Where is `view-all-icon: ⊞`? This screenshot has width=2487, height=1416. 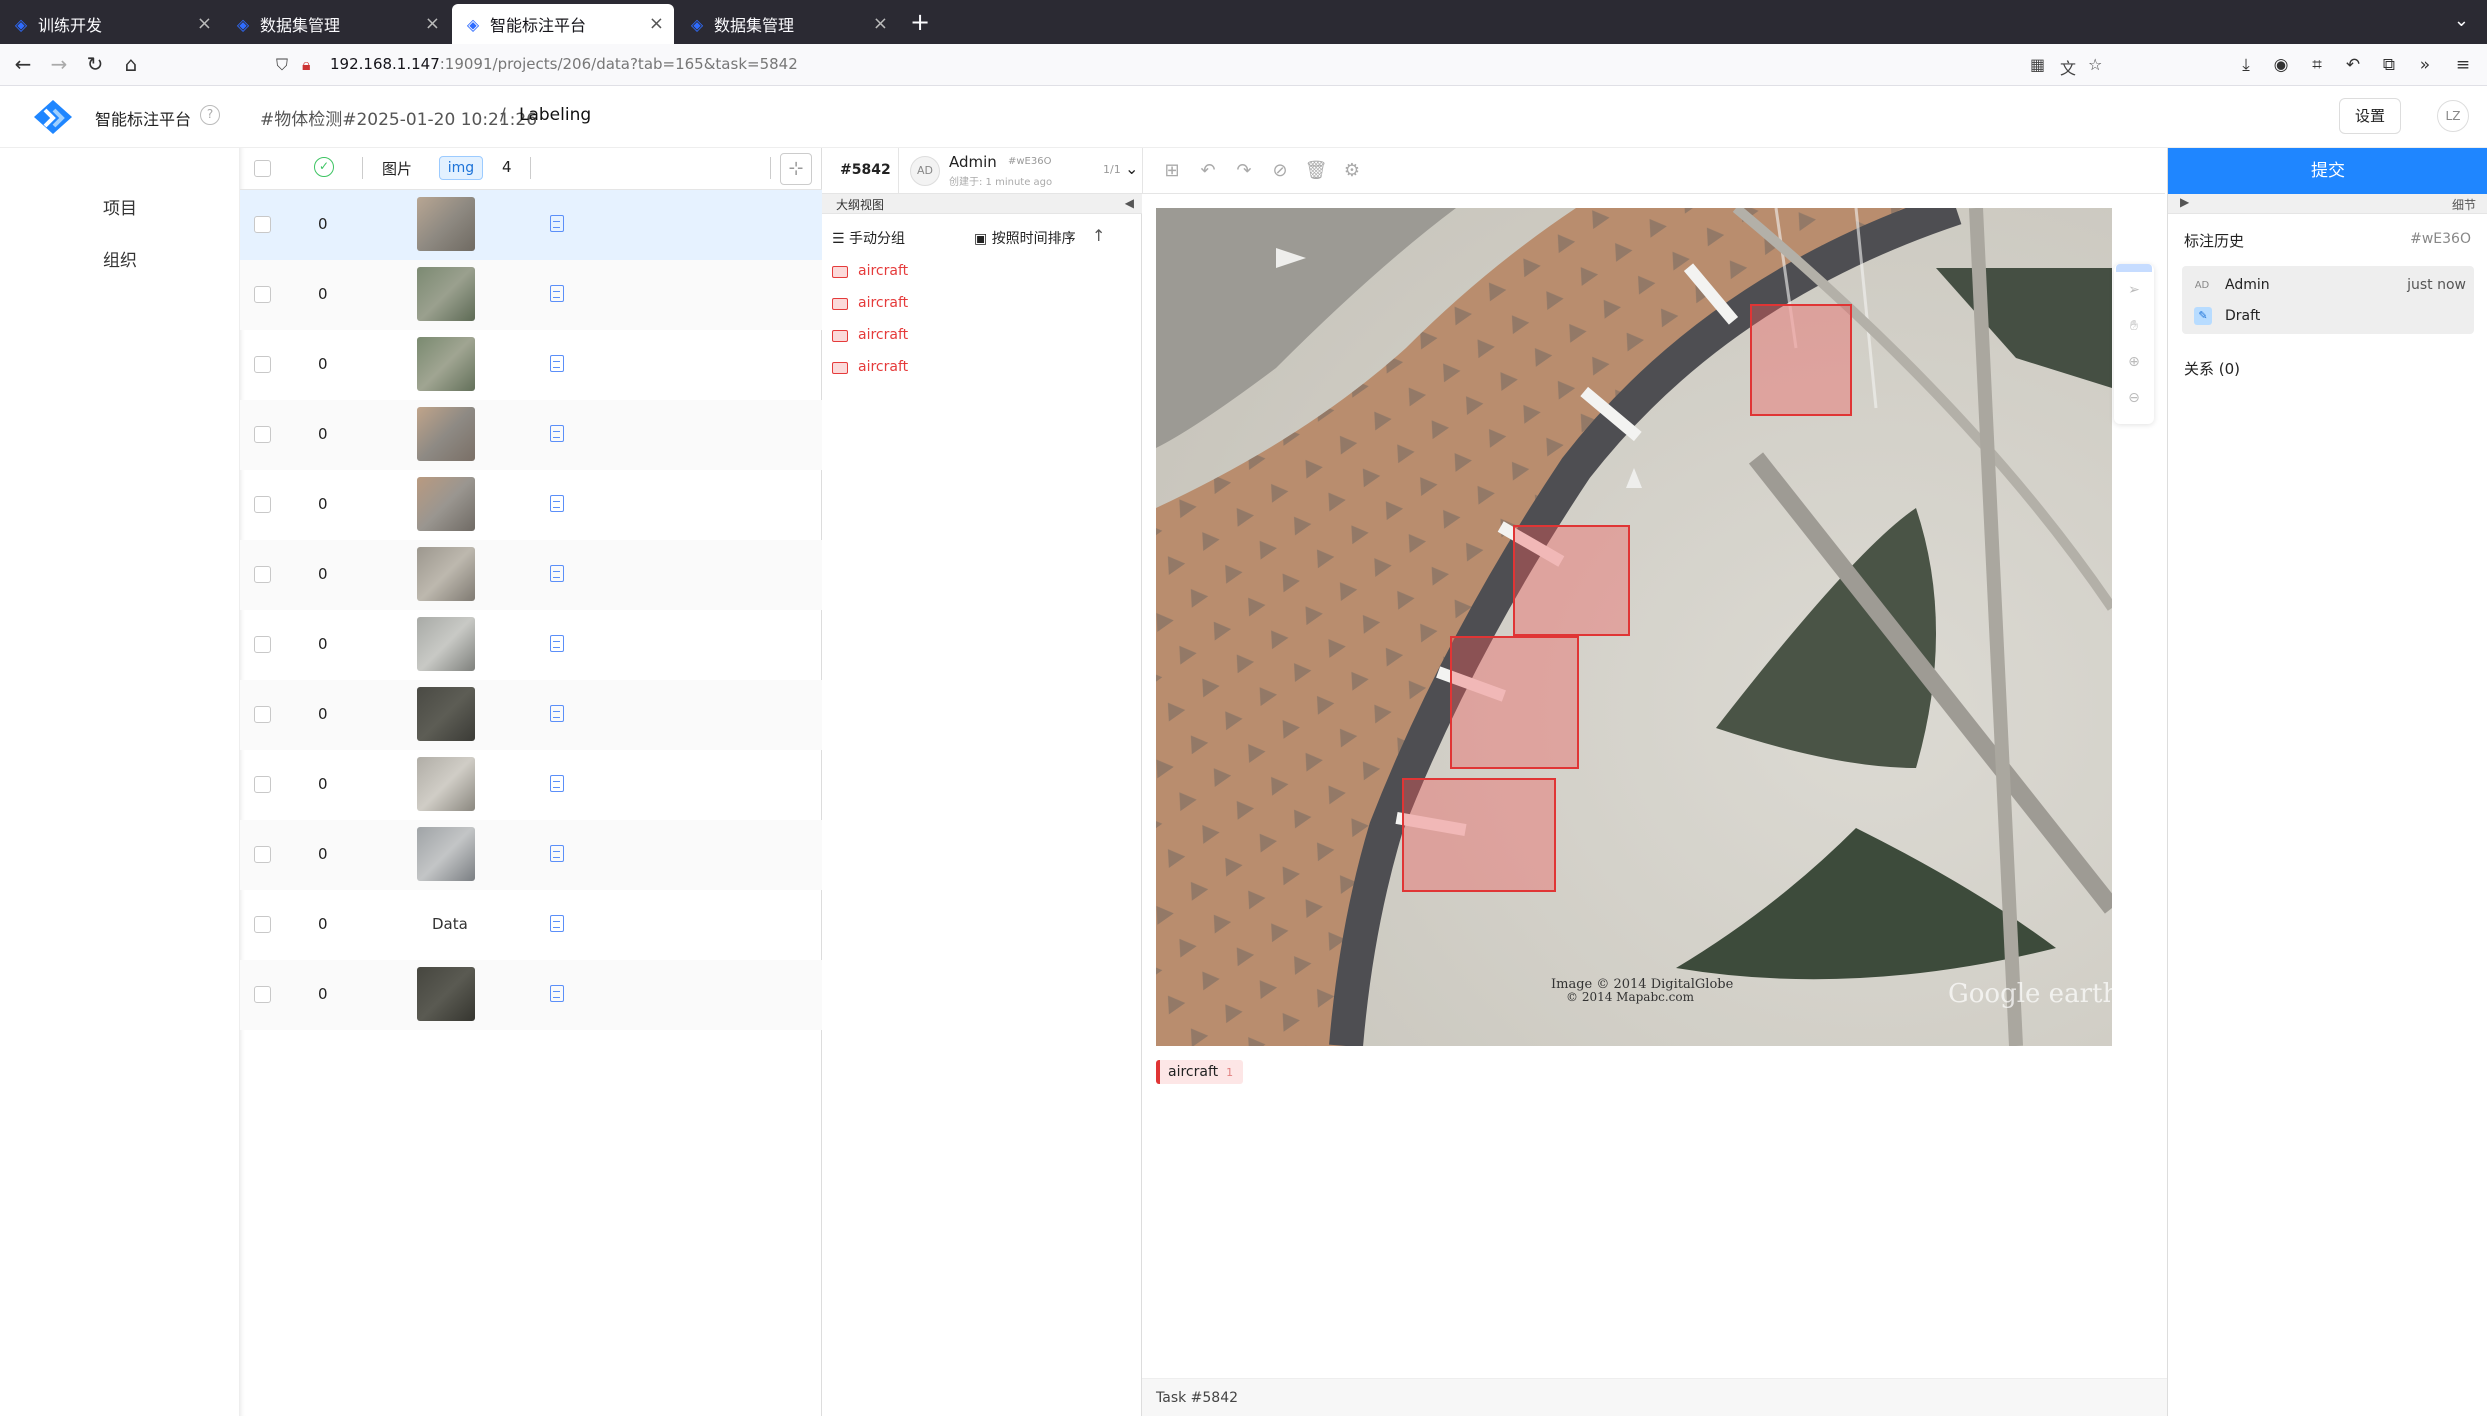 view-all-icon: ⊞ is located at coordinates (1172, 171).